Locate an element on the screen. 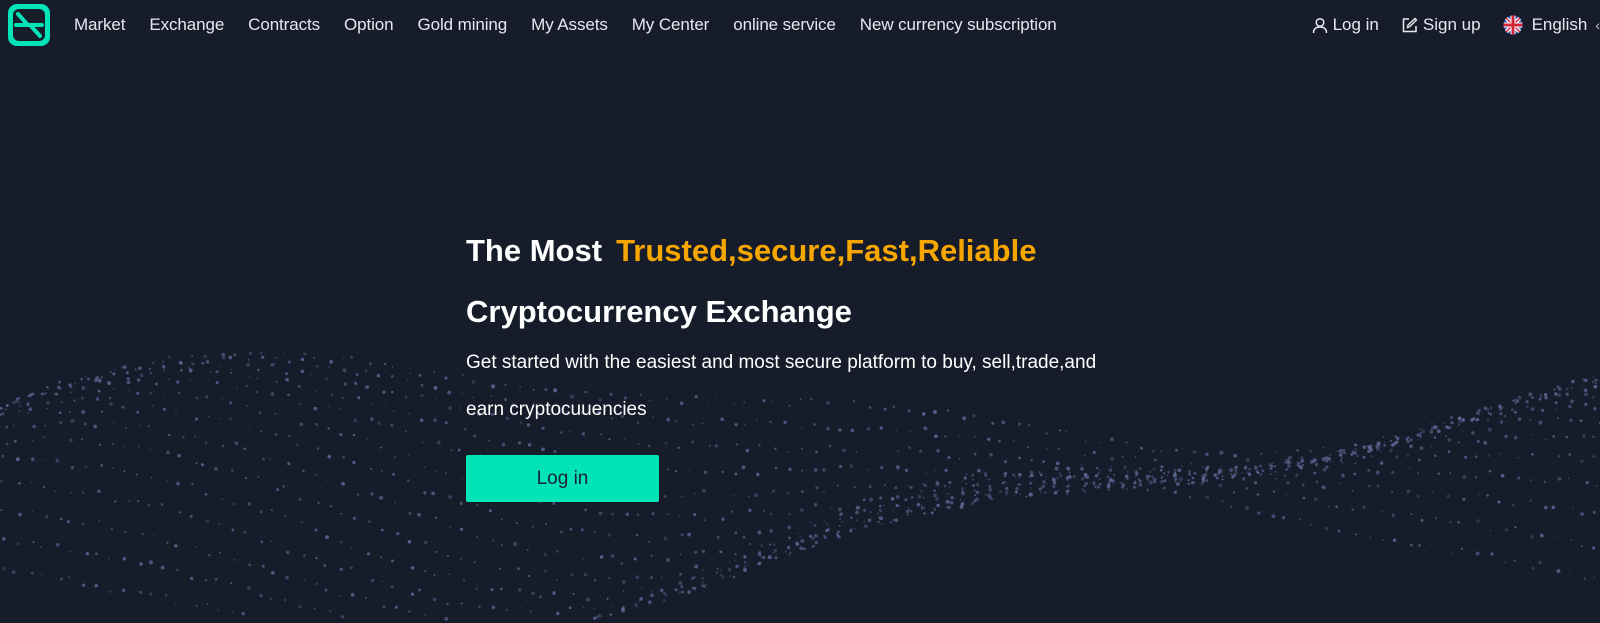 The height and width of the screenshot is (623, 1600). nav-item-gold-mining: Gold mining is located at coordinates (463, 25).